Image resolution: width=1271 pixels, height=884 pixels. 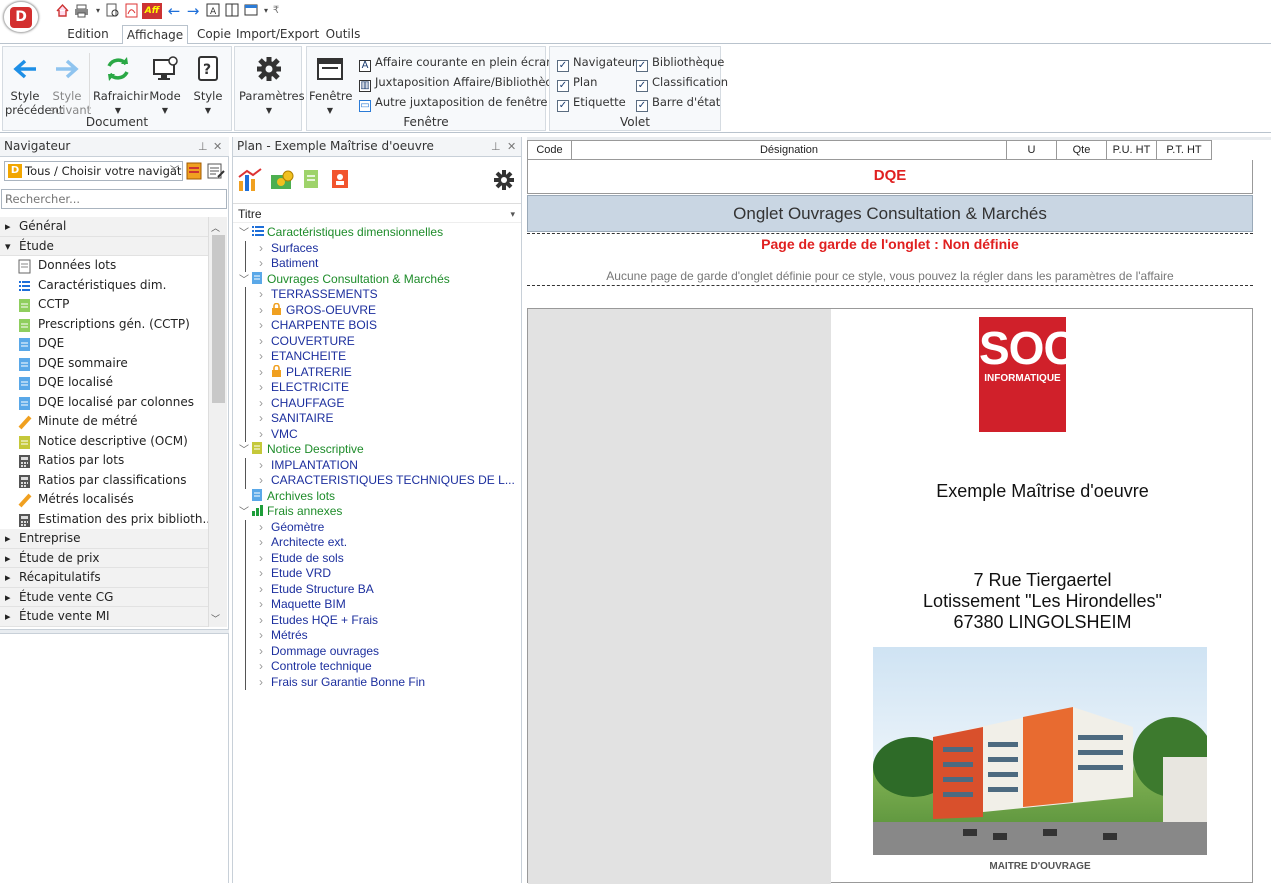 I want to click on col-code: Code, so click(x=549, y=150).